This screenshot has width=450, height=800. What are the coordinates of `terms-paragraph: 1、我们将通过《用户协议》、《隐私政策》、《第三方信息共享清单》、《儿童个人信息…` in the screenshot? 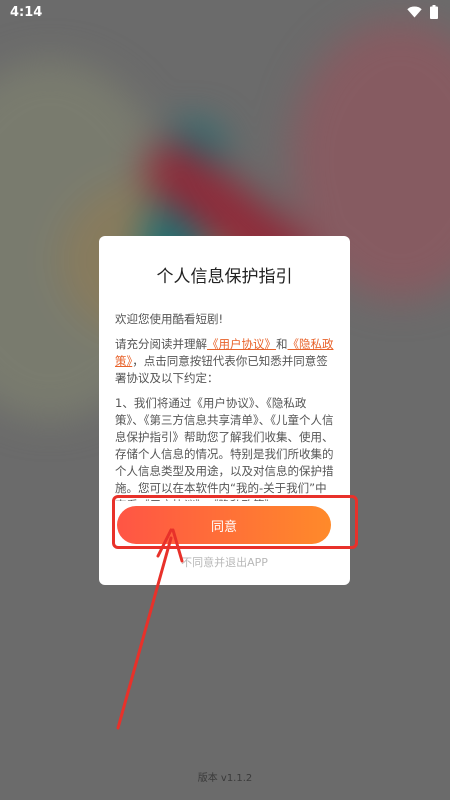 It's located at (224, 448).